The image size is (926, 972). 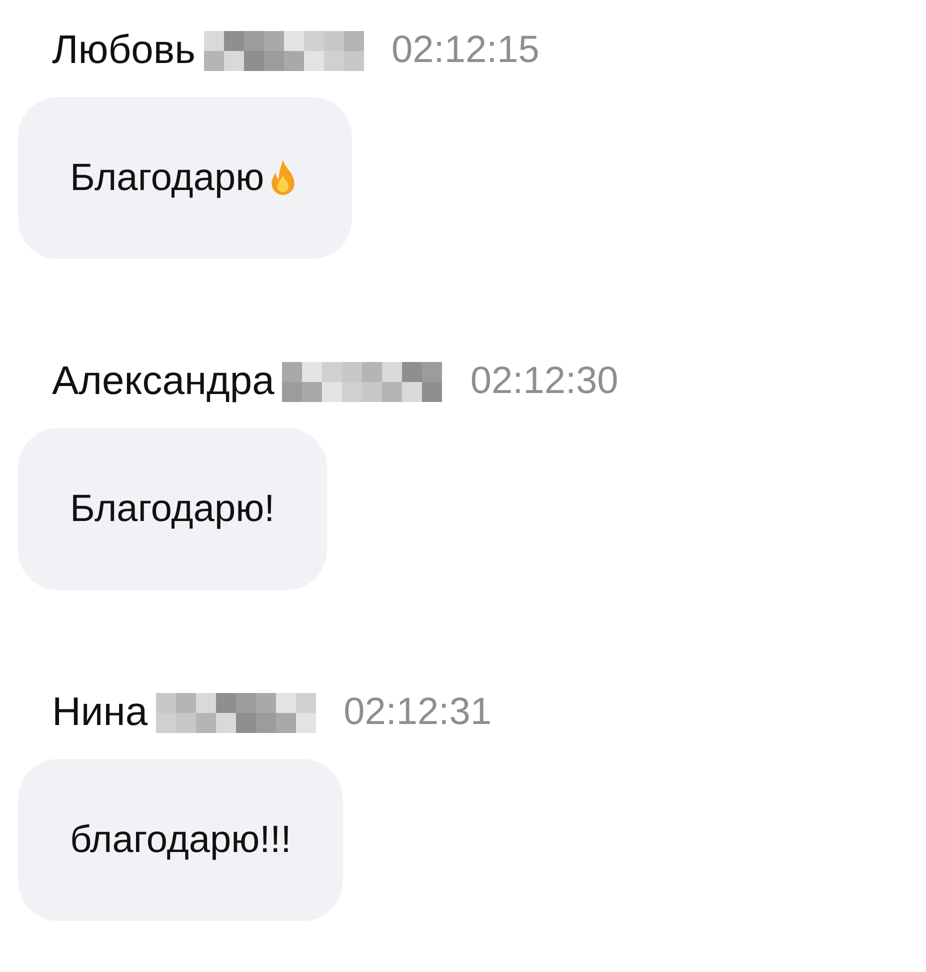 What do you see at coordinates (181, 840) in the screenshot?
I see `message-text: благодарю!!!` at bounding box center [181, 840].